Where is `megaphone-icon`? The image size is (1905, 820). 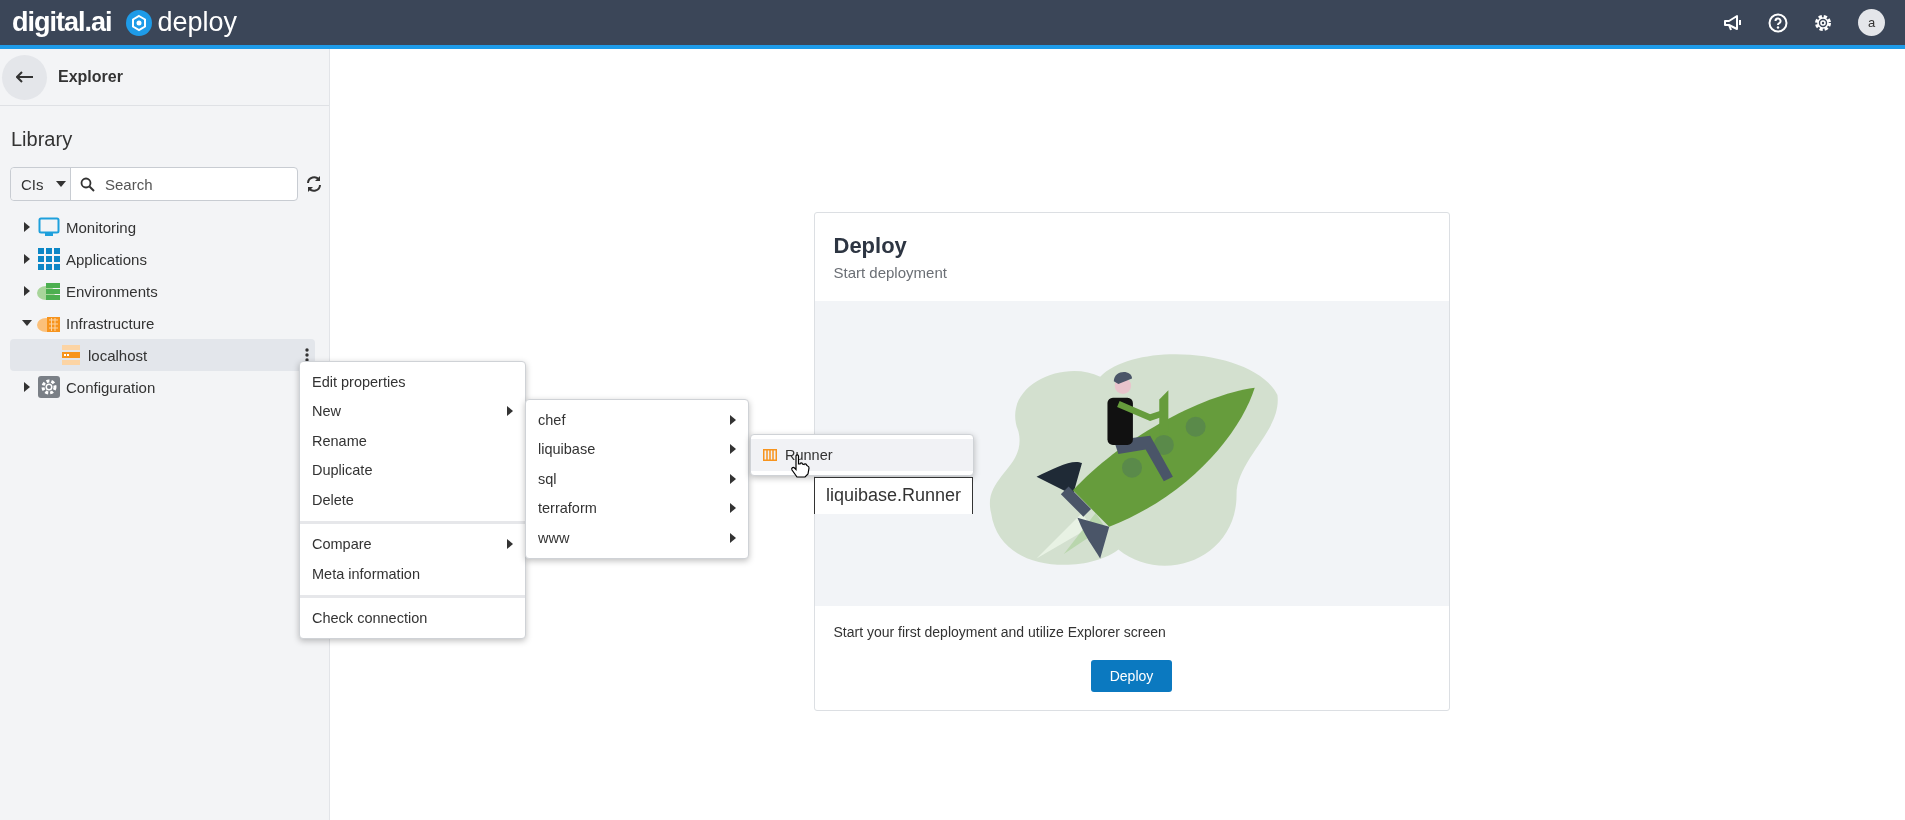
megaphone-icon is located at coordinates (1733, 22).